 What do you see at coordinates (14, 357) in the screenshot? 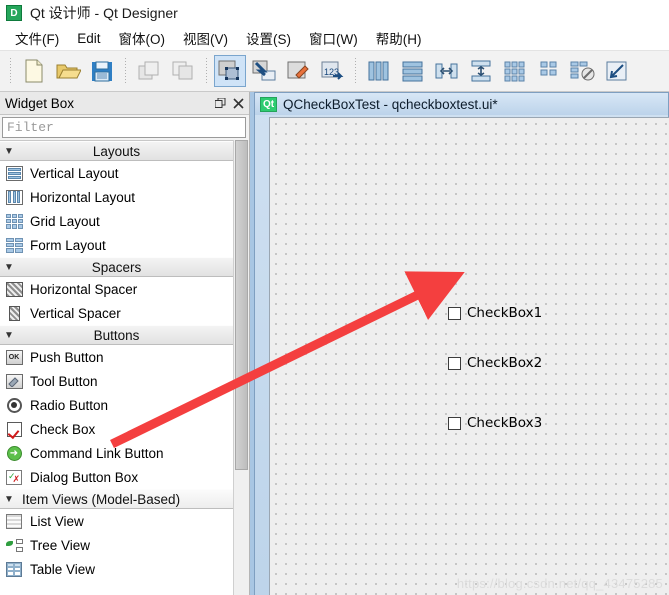
I see `push-button-icon: OK` at bounding box center [14, 357].